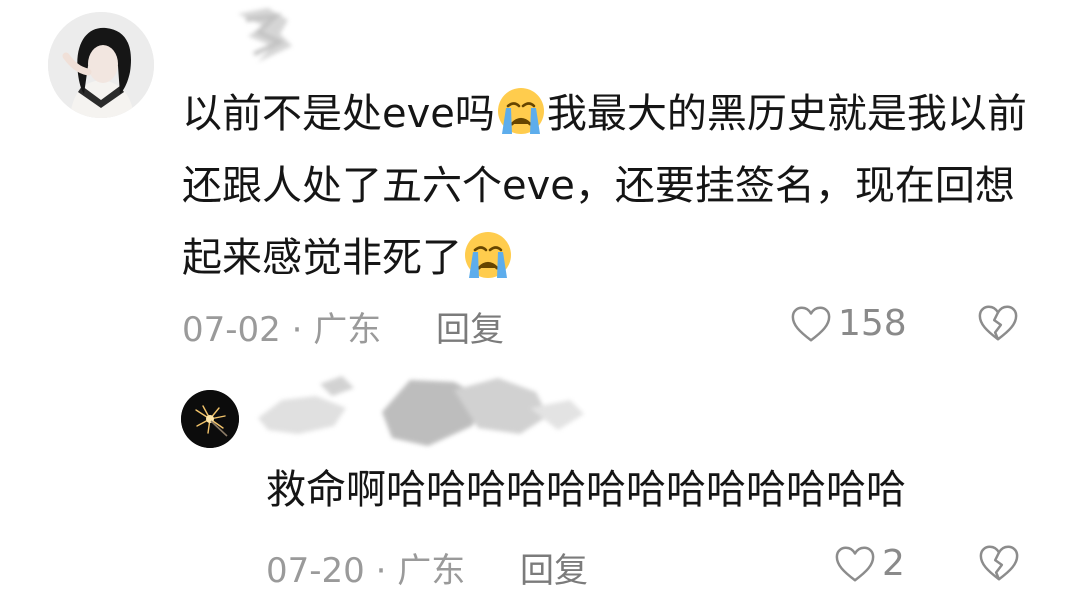  What do you see at coordinates (281, 326) in the screenshot?
I see `comment-meta: 07-02 · 广东` at bounding box center [281, 326].